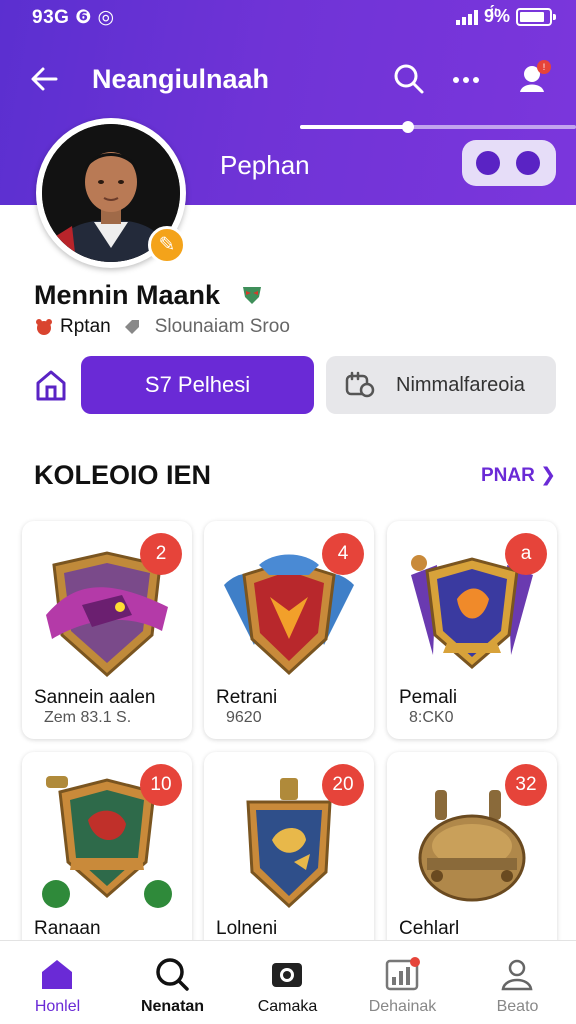  What do you see at coordinates (287, 975) in the screenshot?
I see `camera-icon` at bounding box center [287, 975].